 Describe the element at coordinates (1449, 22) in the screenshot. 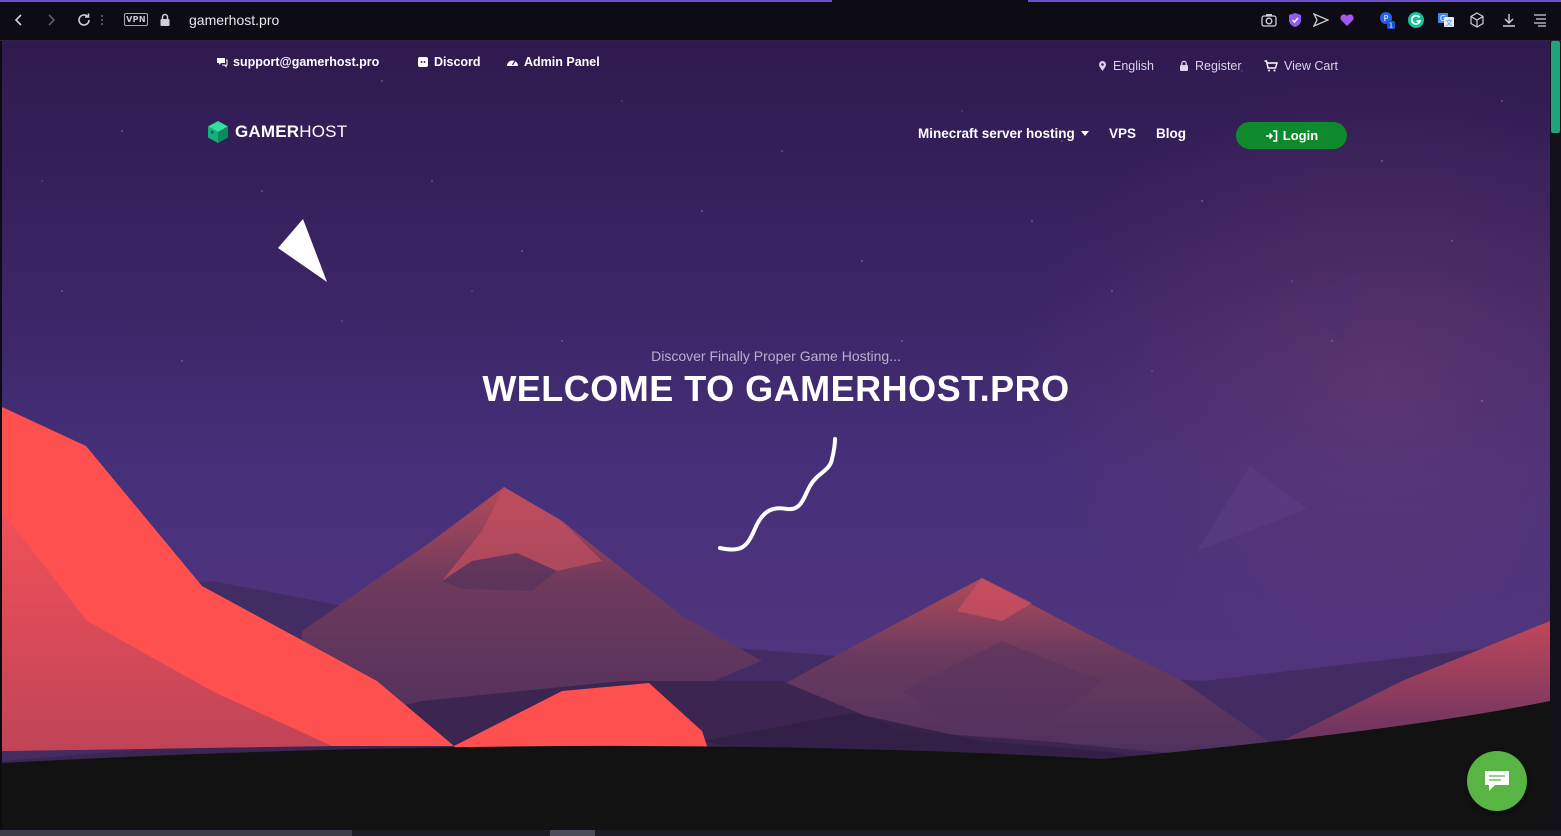

I see `svg-text: 文` at that location.